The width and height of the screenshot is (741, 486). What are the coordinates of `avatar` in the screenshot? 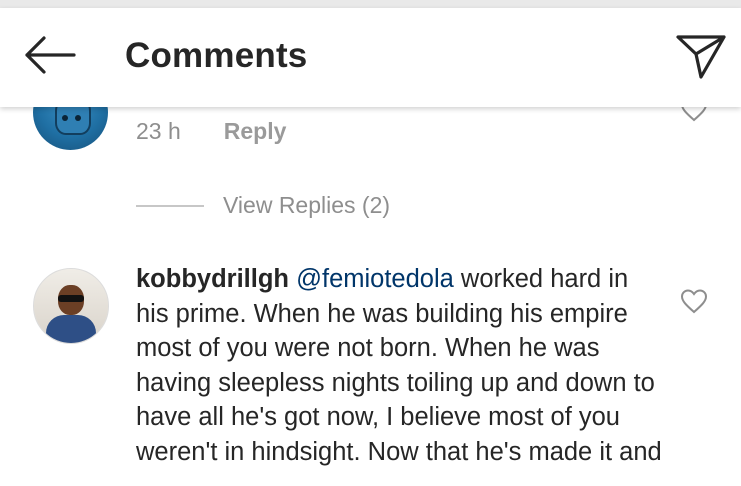 It's located at (71, 306).